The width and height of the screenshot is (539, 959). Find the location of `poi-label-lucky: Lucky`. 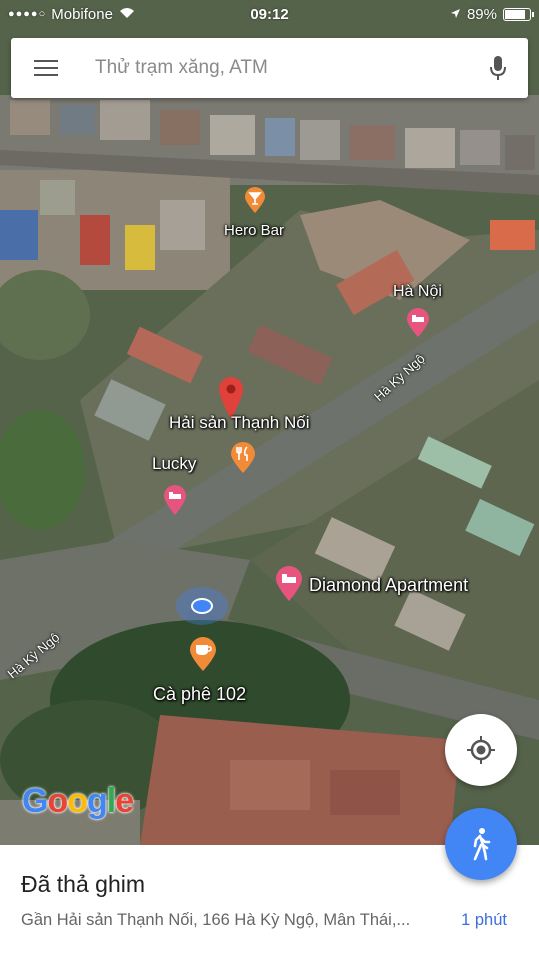

poi-label-lucky: Lucky is located at coordinates (174, 463).